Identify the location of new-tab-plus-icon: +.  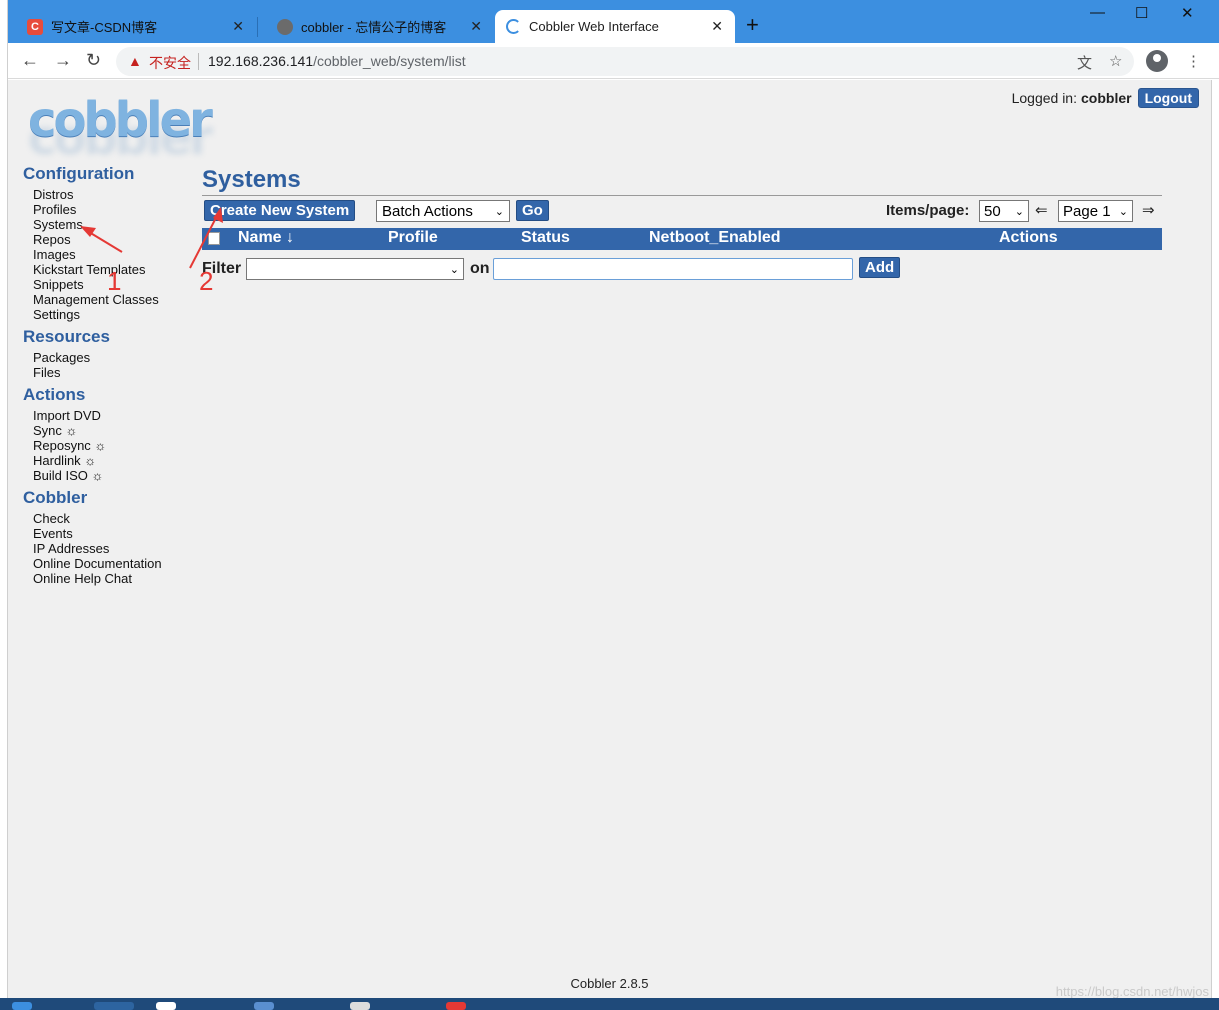
(752, 25).